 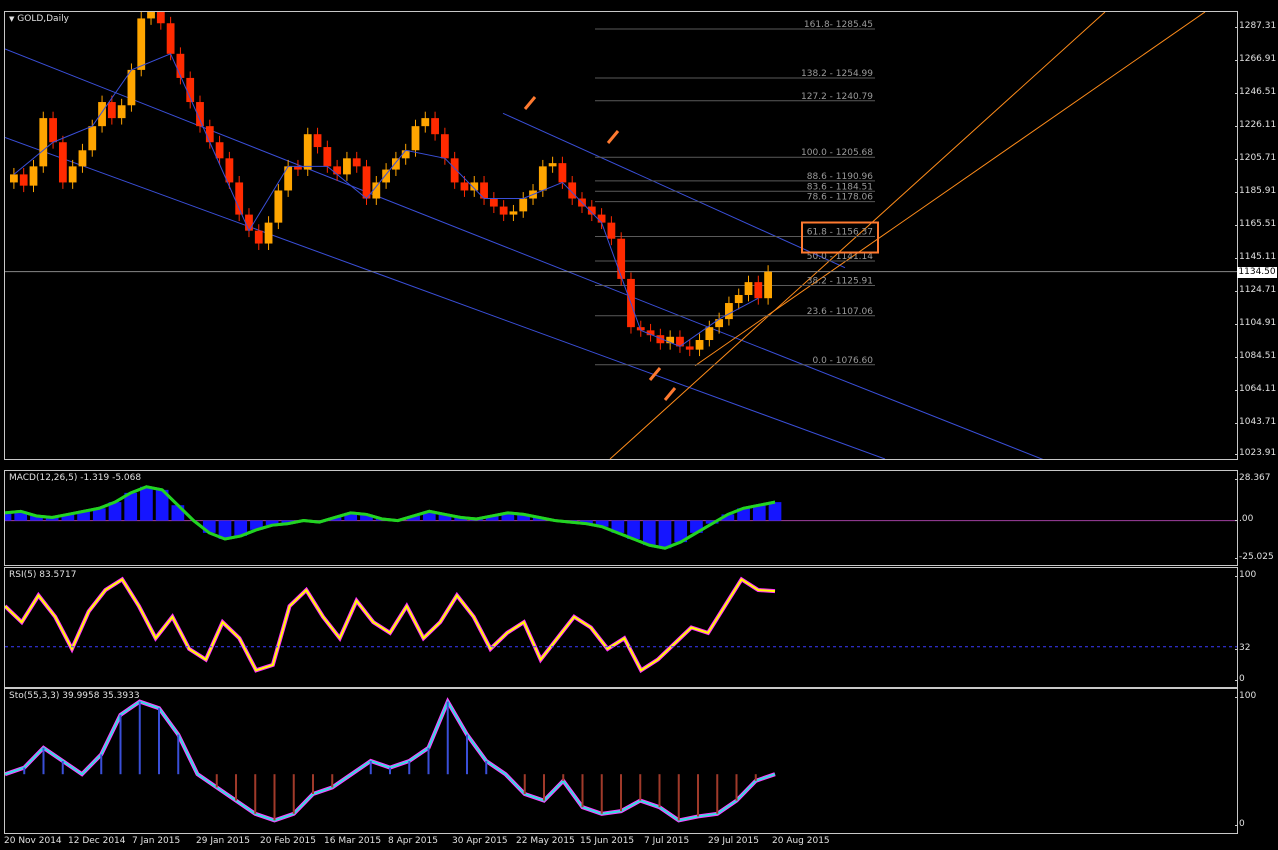 I want to click on chart-title-text: GOLD,Daily, so click(x=43, y=19).